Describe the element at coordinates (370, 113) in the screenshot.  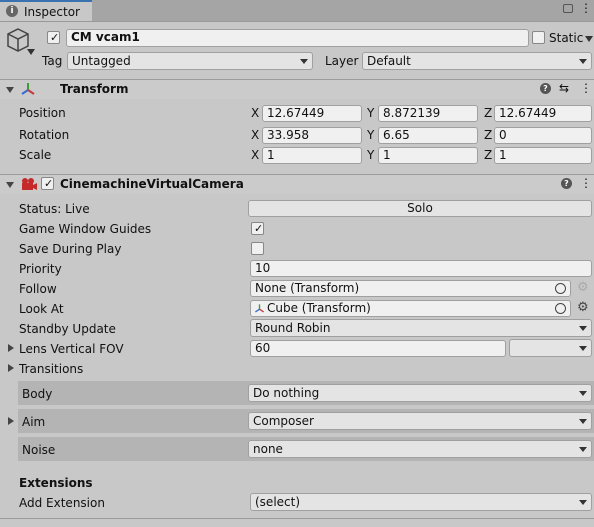
I see `position-y-axis: Y` at that location.